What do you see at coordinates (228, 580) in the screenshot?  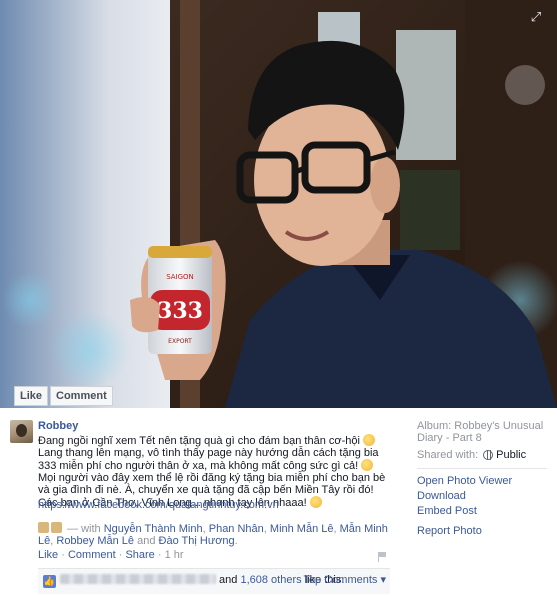 I see `likes-middle: and` at bounding box center [228, 580].